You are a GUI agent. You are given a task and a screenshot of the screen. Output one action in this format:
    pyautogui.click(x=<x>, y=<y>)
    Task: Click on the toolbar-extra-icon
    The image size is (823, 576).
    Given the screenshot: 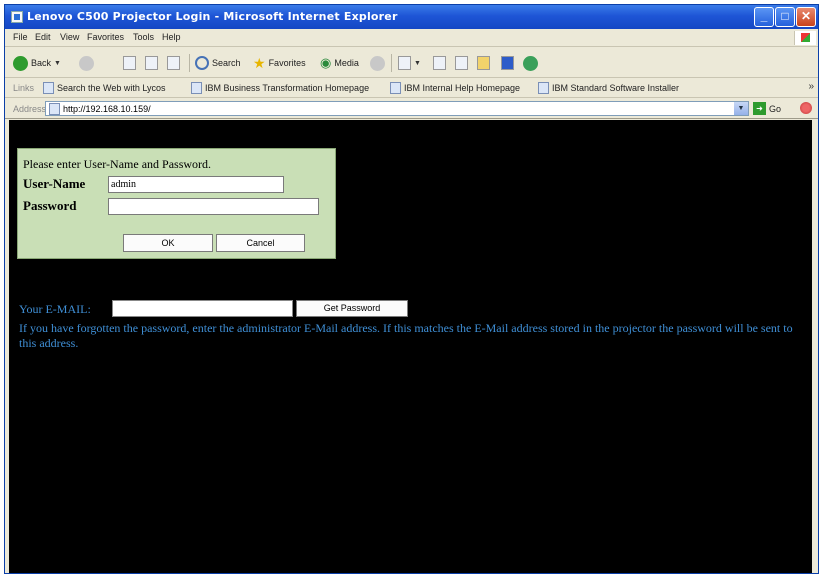 What is the action you would take?
    pyautogui.click(x=806, y=108)
    